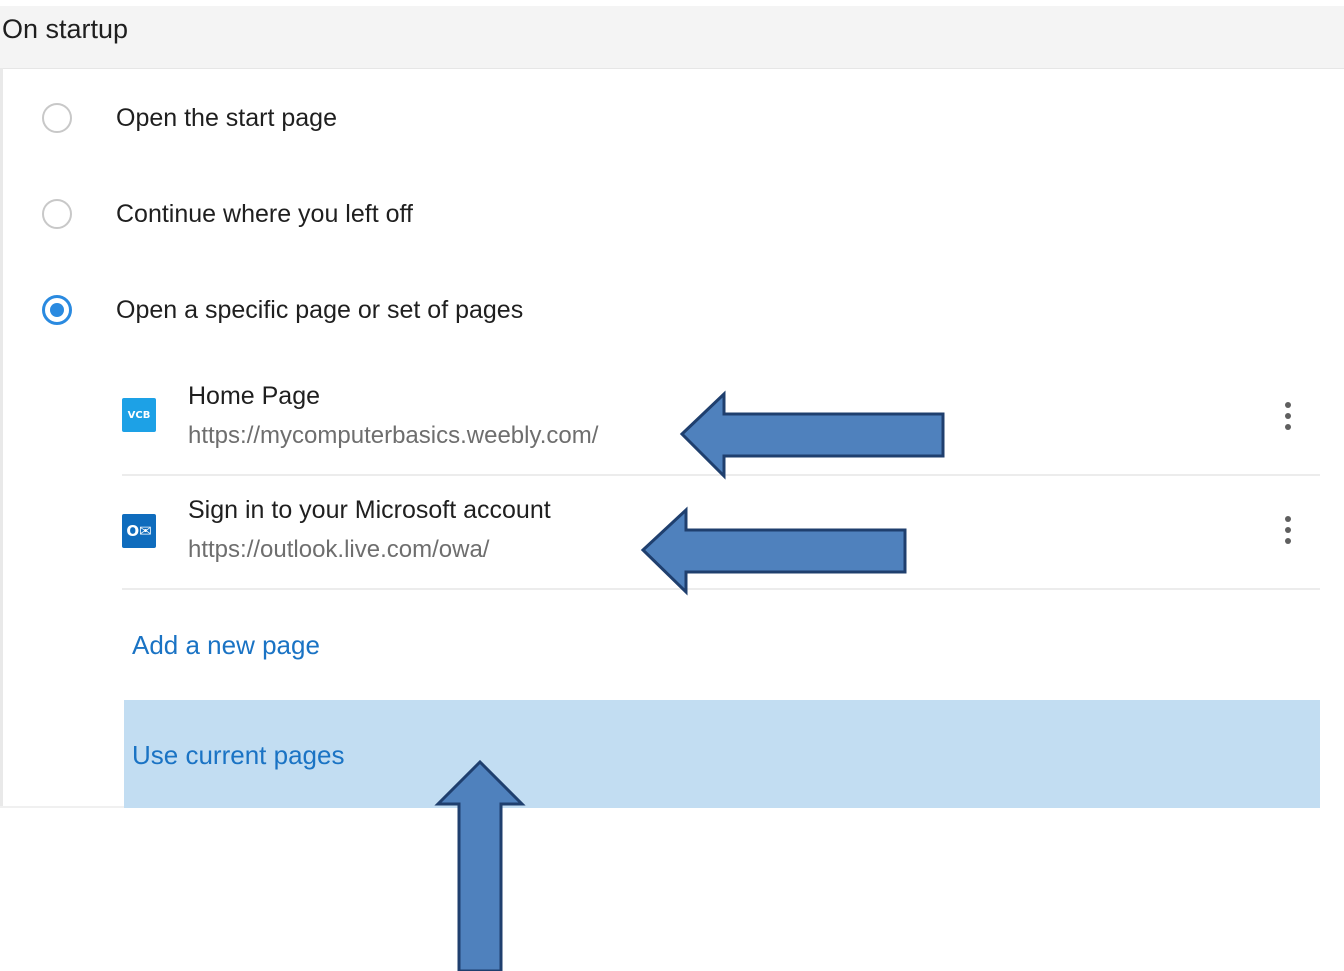  I want to click on radio-button-continue, so click(57, 214).